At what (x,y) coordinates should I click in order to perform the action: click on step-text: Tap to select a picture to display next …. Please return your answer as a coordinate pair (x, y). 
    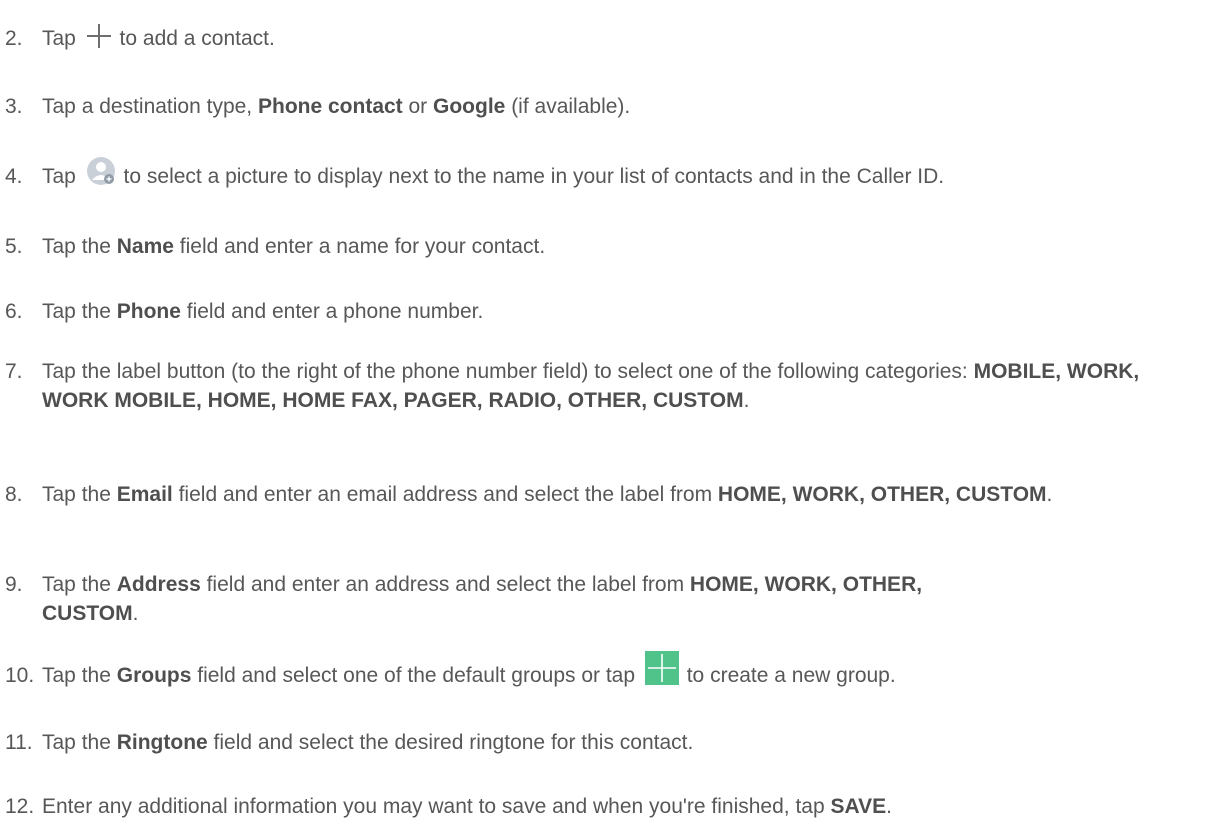
    Looking at the image, I should click on (632, 174).